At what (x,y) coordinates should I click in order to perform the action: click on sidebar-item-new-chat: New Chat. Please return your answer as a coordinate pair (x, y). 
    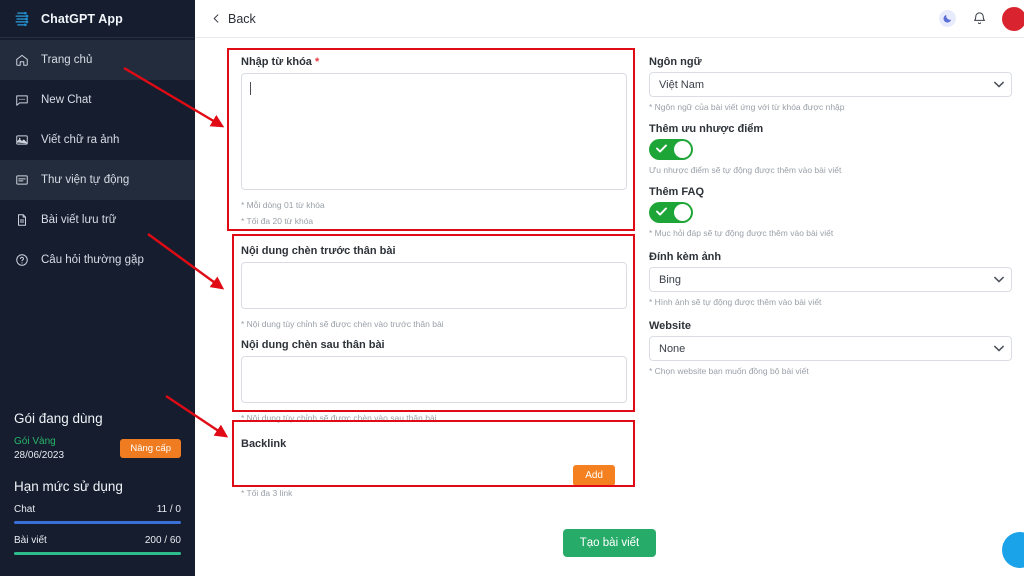
    Looking at the image, I should click on (97, 100).